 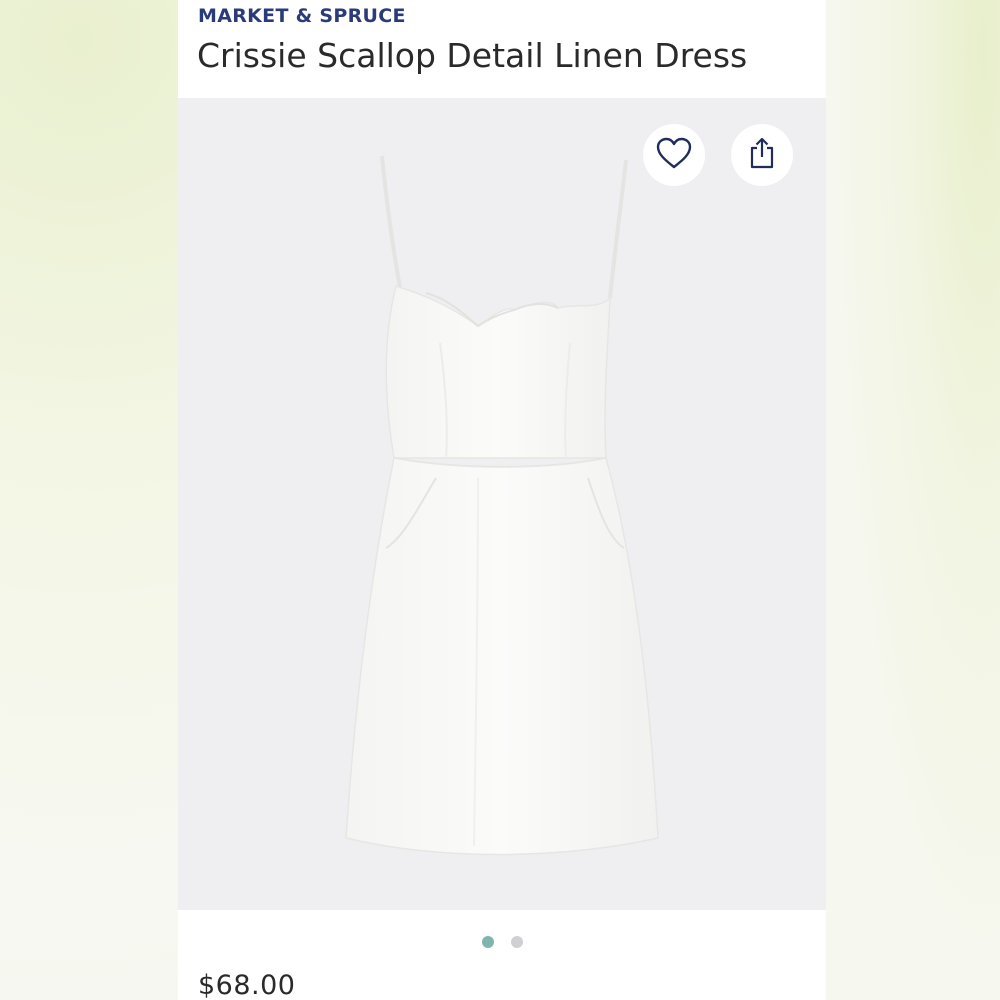 I want to click on product-title: Crissie Scallop Detail Linen Dress, so click(x=472, y=55).